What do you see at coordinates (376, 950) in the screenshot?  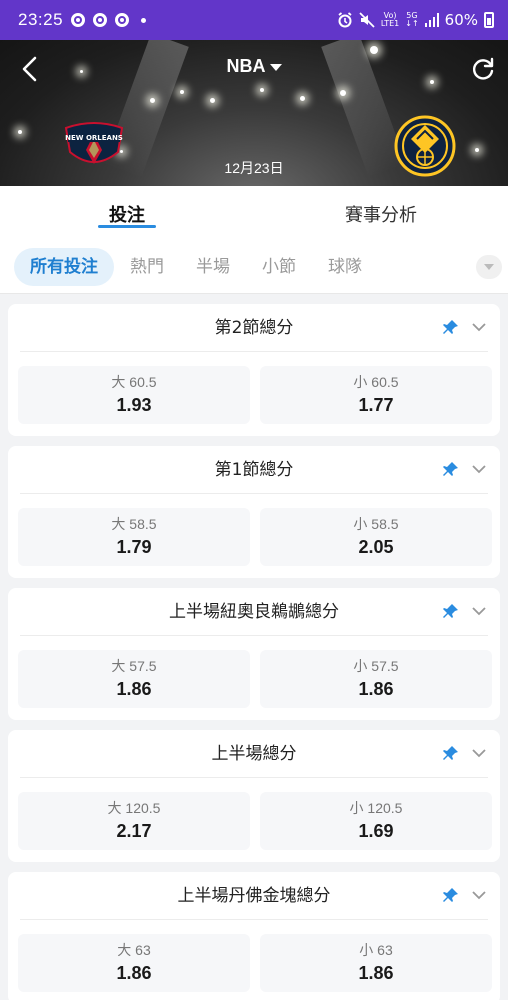 I see `under-line-label: 小 63` at bounding box center [376, 950].